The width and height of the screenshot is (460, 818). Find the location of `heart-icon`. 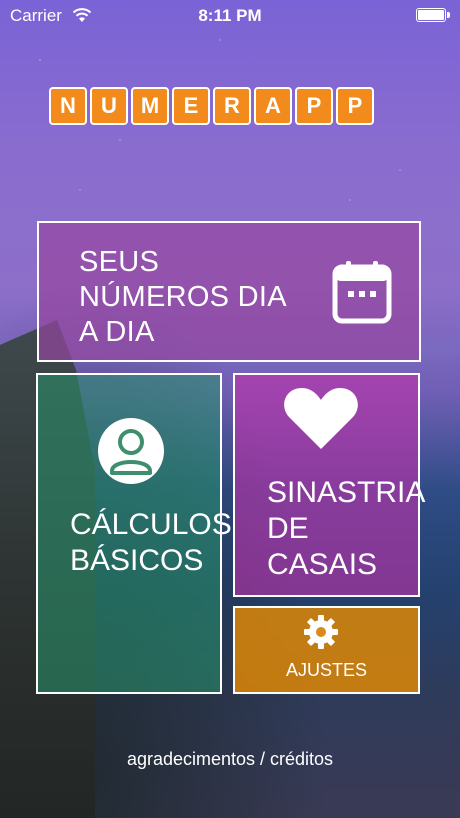

heart-icon is located at coordinates (321, 418).